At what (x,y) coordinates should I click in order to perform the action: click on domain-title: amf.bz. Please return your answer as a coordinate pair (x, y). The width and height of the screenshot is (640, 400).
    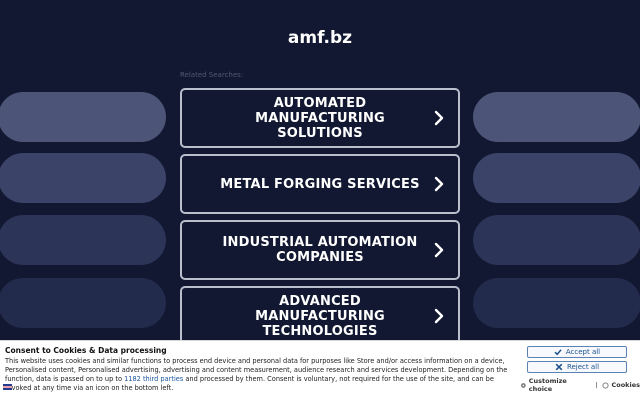
    Looking at the image, I should click on (320, 38).